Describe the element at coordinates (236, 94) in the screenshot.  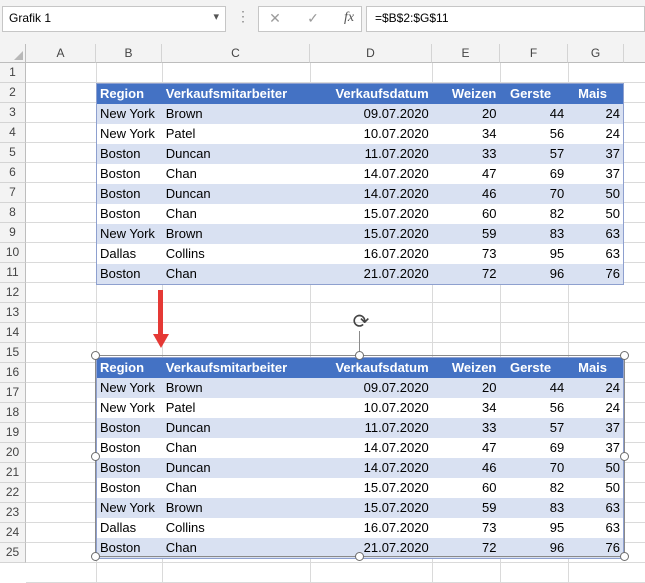
I see `header-cell: Verkaufsmitarbeiter` at that location.